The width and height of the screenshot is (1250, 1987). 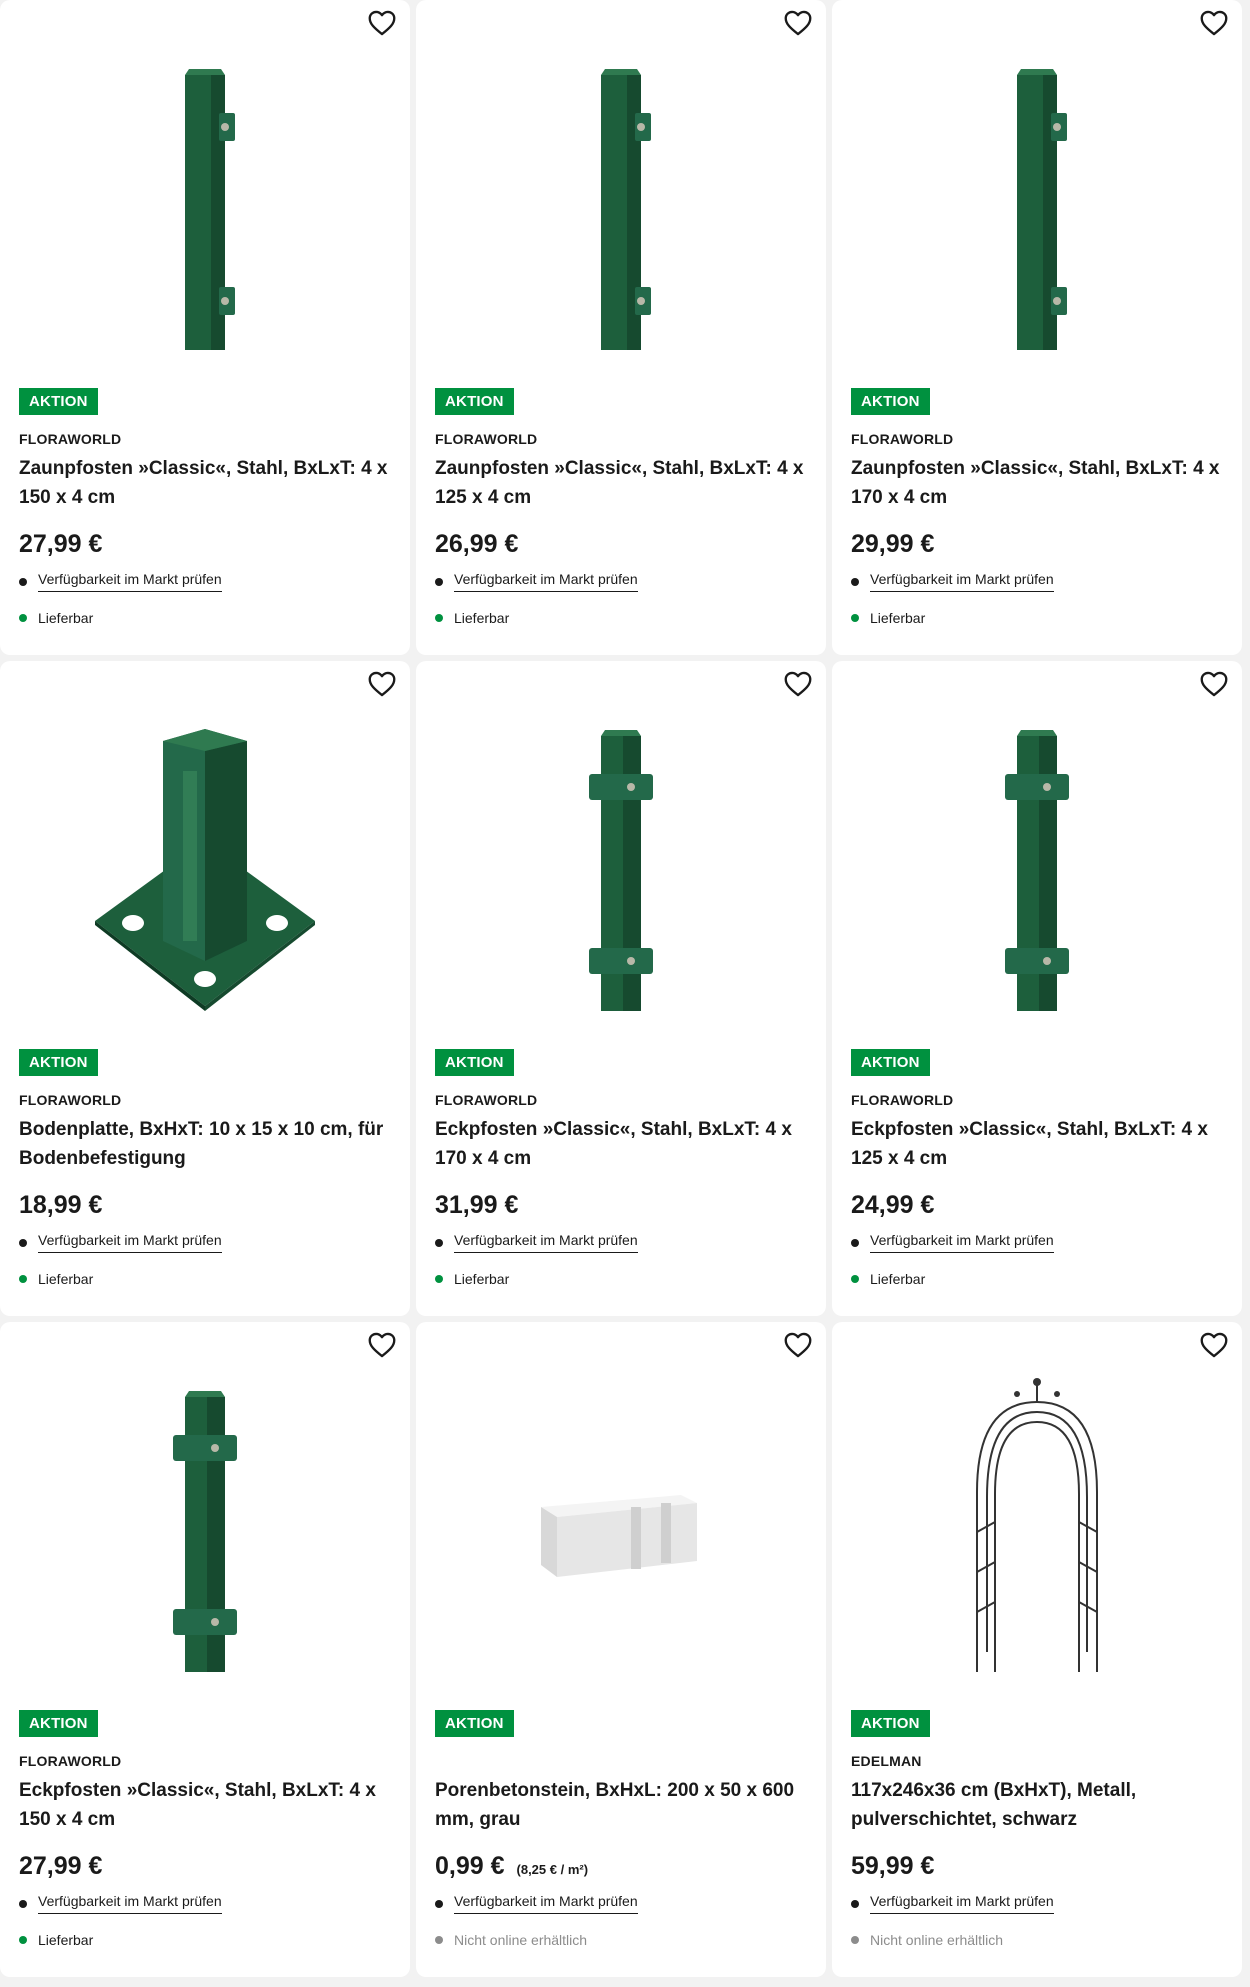 What do you see at coordinates (893, 1866) in the screenshot?
I see `product-price: 59,99 €` at bounding box center [893, 1866].